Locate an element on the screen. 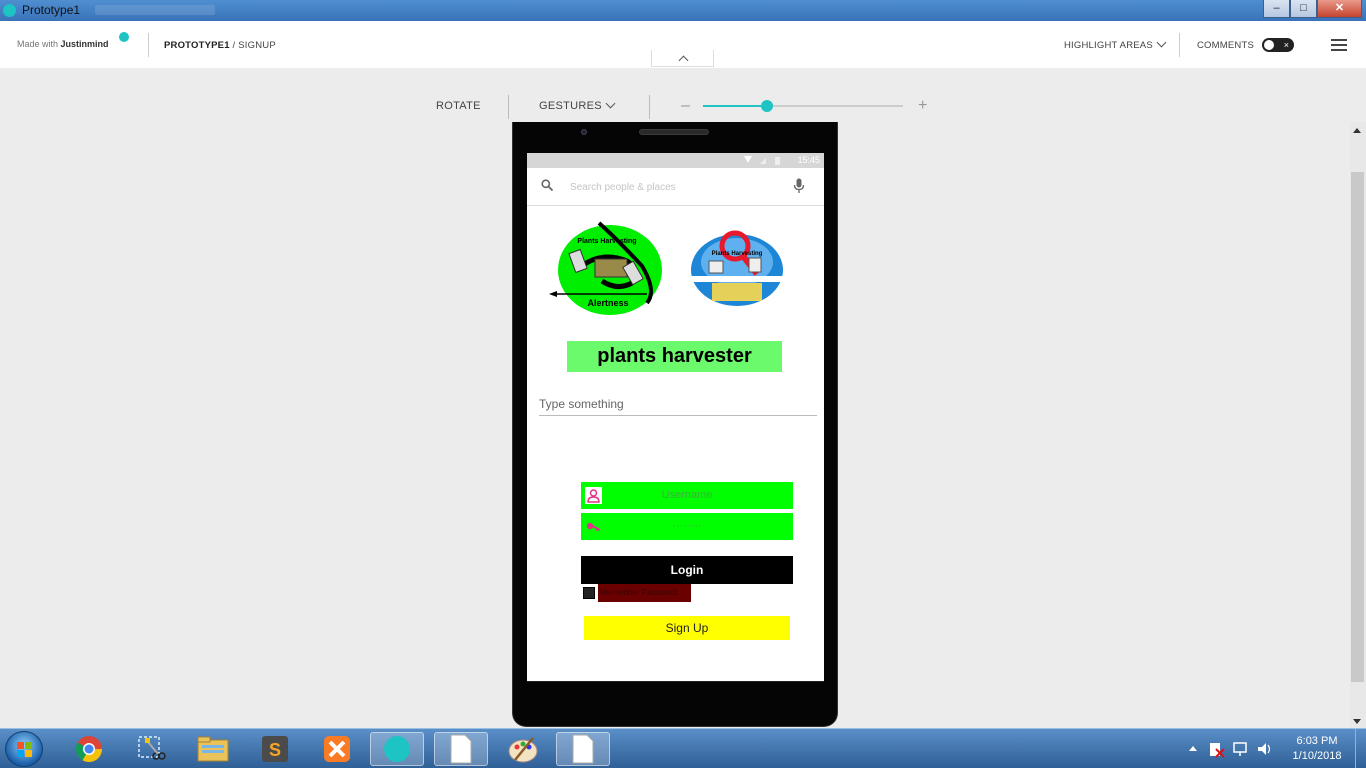 This screenshot has height=768, width=1366. microphone-icon is located at coordinates (799, 186).